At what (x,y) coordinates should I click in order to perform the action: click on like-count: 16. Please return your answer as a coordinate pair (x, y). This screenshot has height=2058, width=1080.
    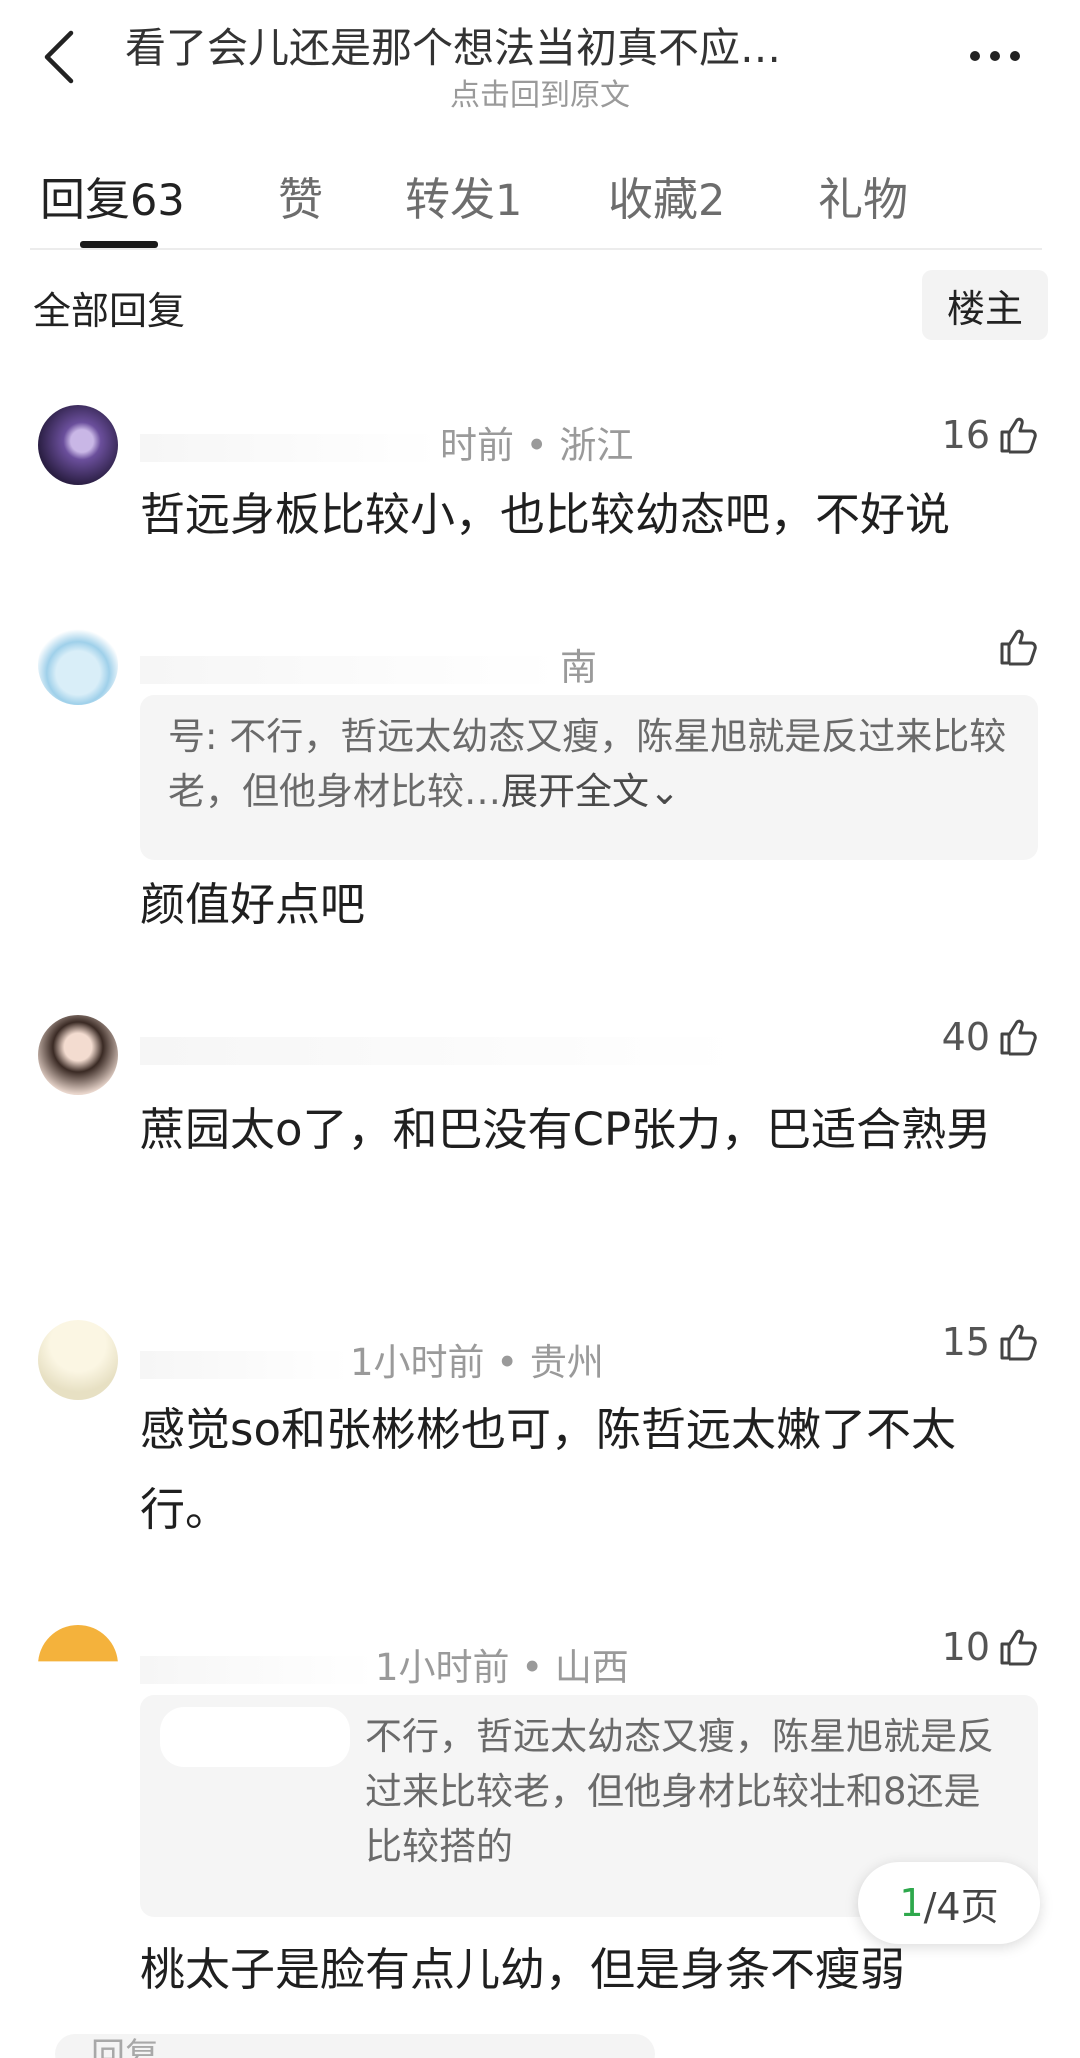
    Looking at the image, I should click on (965, 435).